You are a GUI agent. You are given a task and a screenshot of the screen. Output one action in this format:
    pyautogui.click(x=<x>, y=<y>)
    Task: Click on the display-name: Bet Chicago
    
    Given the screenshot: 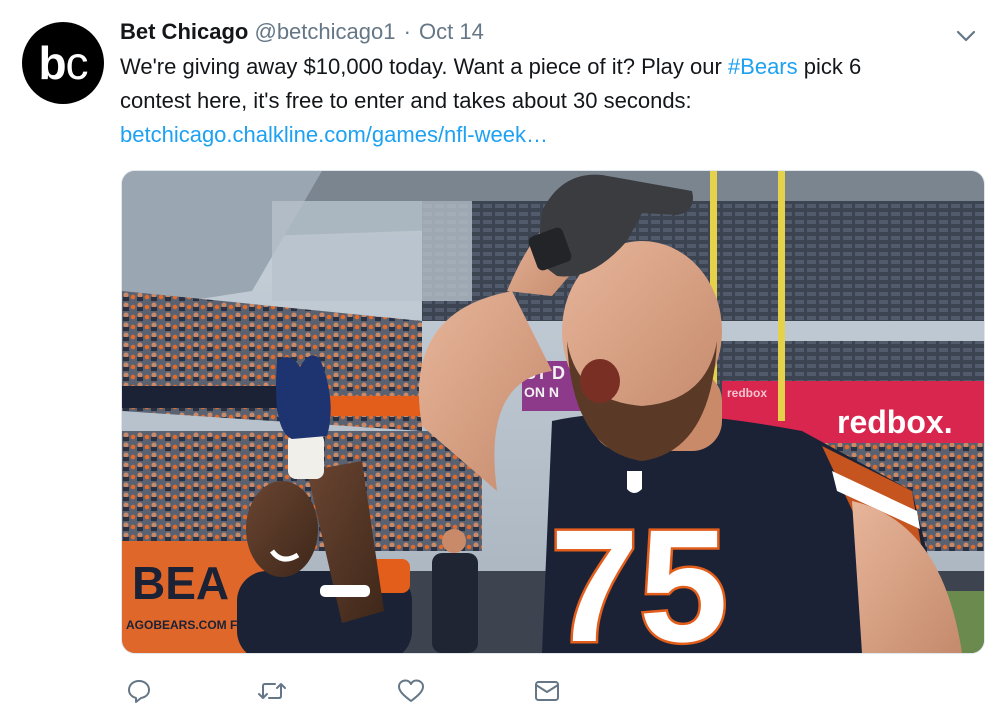 What is the action you would take?
    pyautogui.click(x=184, y=31)
    